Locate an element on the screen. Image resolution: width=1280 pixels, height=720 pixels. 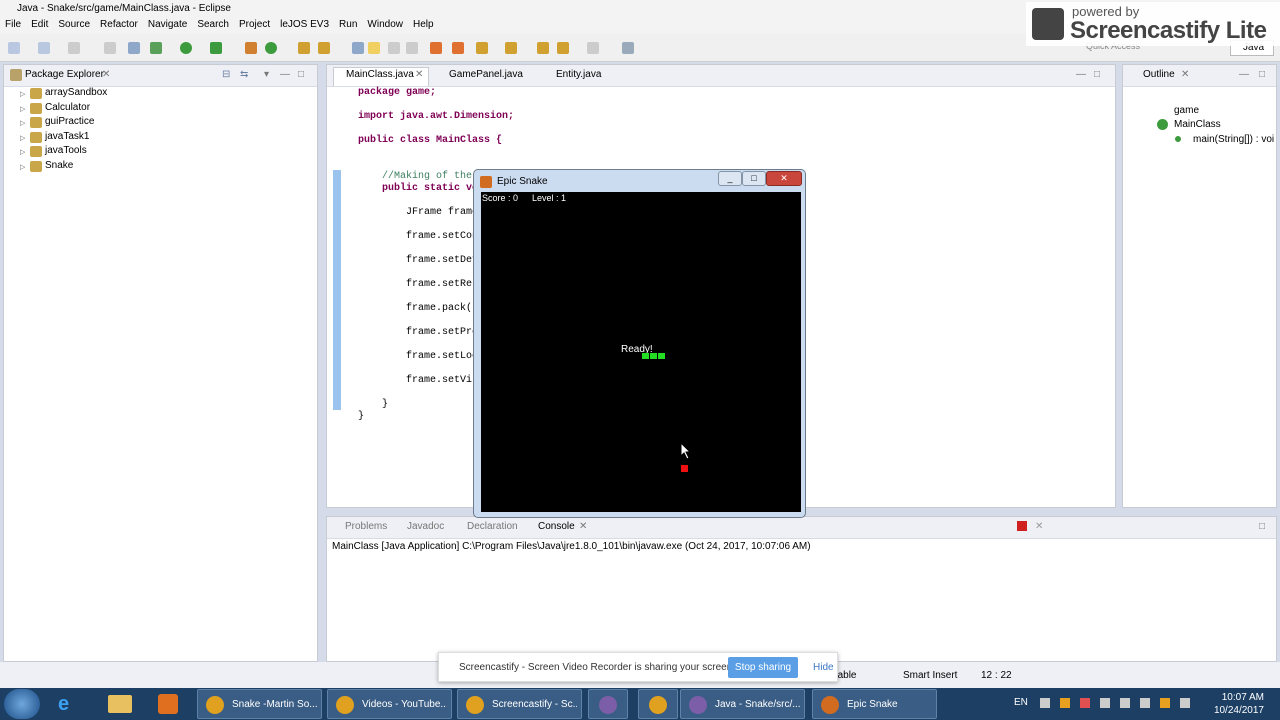
tab-outline: Outline is located at coordinates (1159, 74).